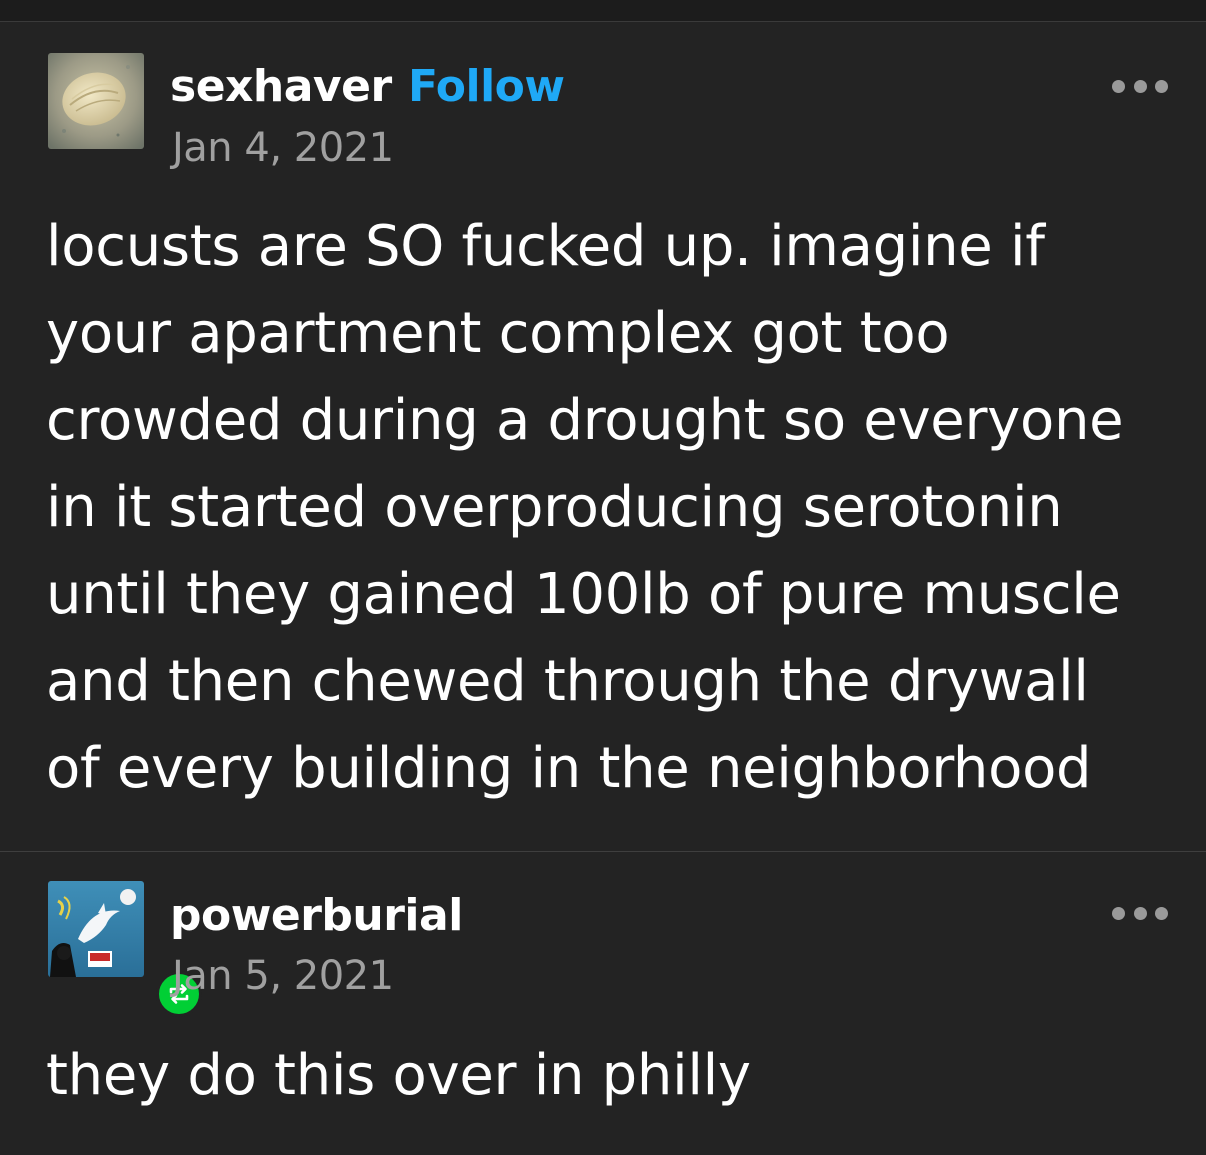 The image size is (1206, 1155). I want to click on previous-post-edge, so click(603, 11).